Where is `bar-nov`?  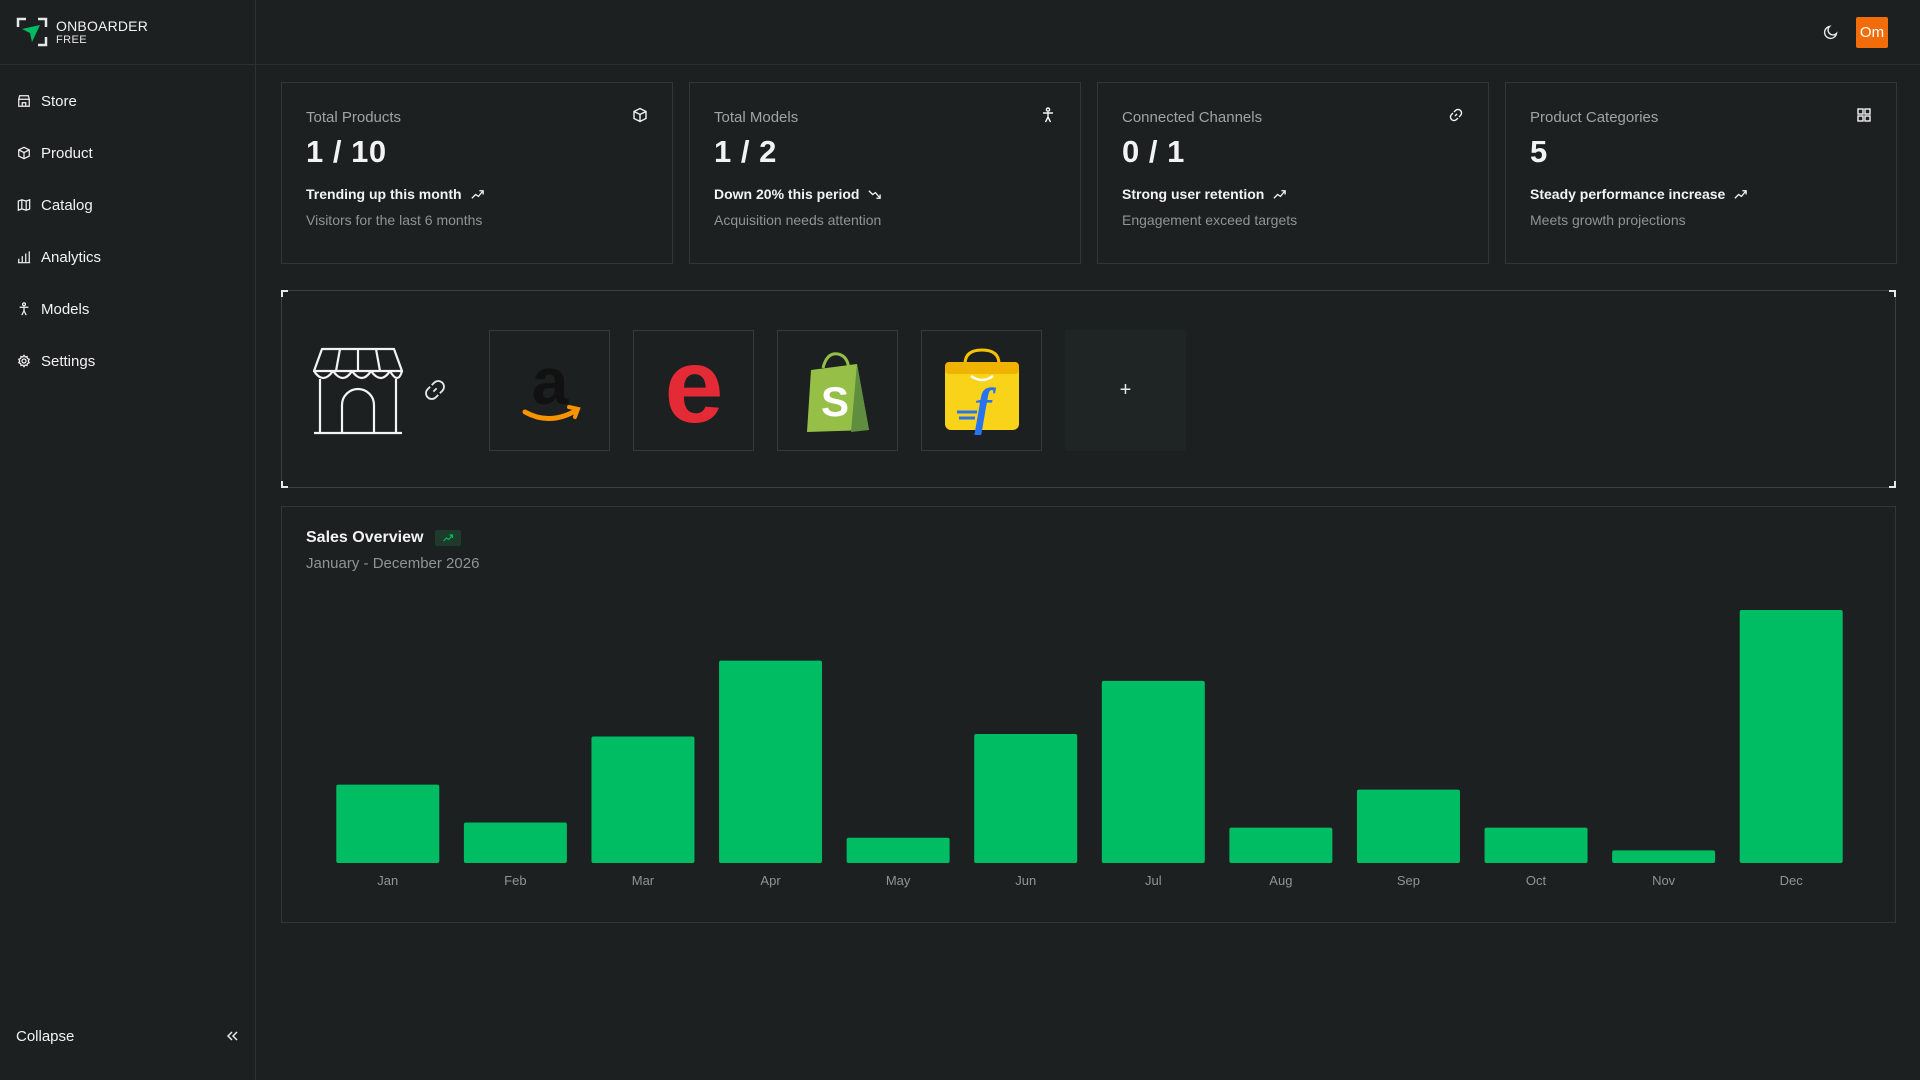
bar-nov is located at coordinates (1664, 856).